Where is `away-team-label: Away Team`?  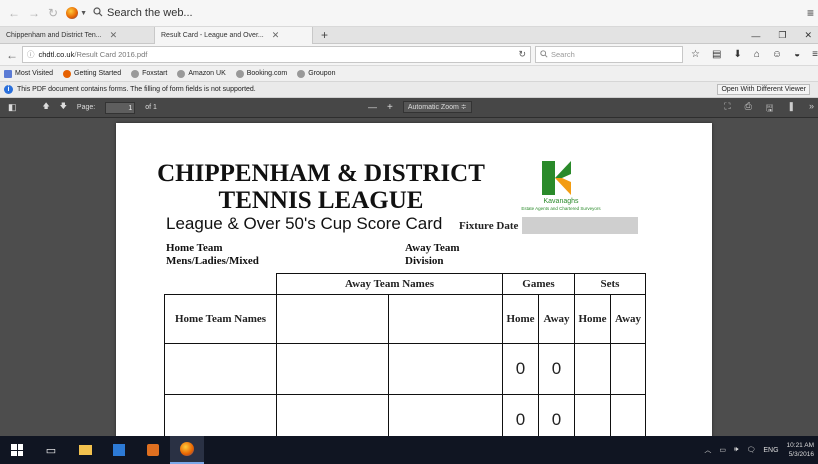
away-team-label: Away Team is located at coordinates (432, 248).